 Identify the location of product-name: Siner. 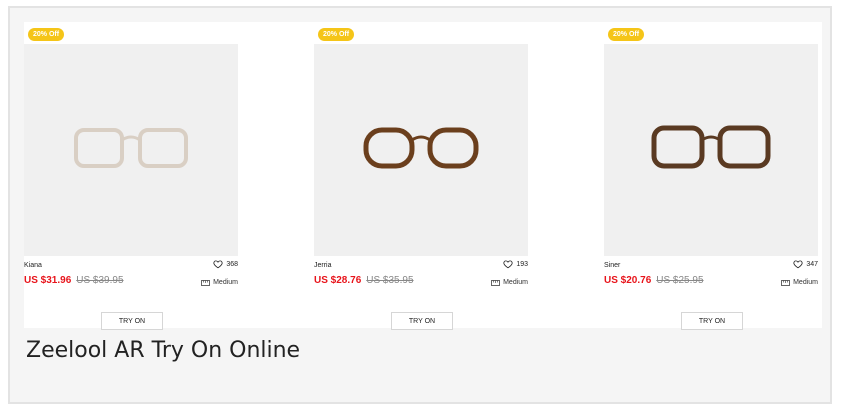
(612, 265).